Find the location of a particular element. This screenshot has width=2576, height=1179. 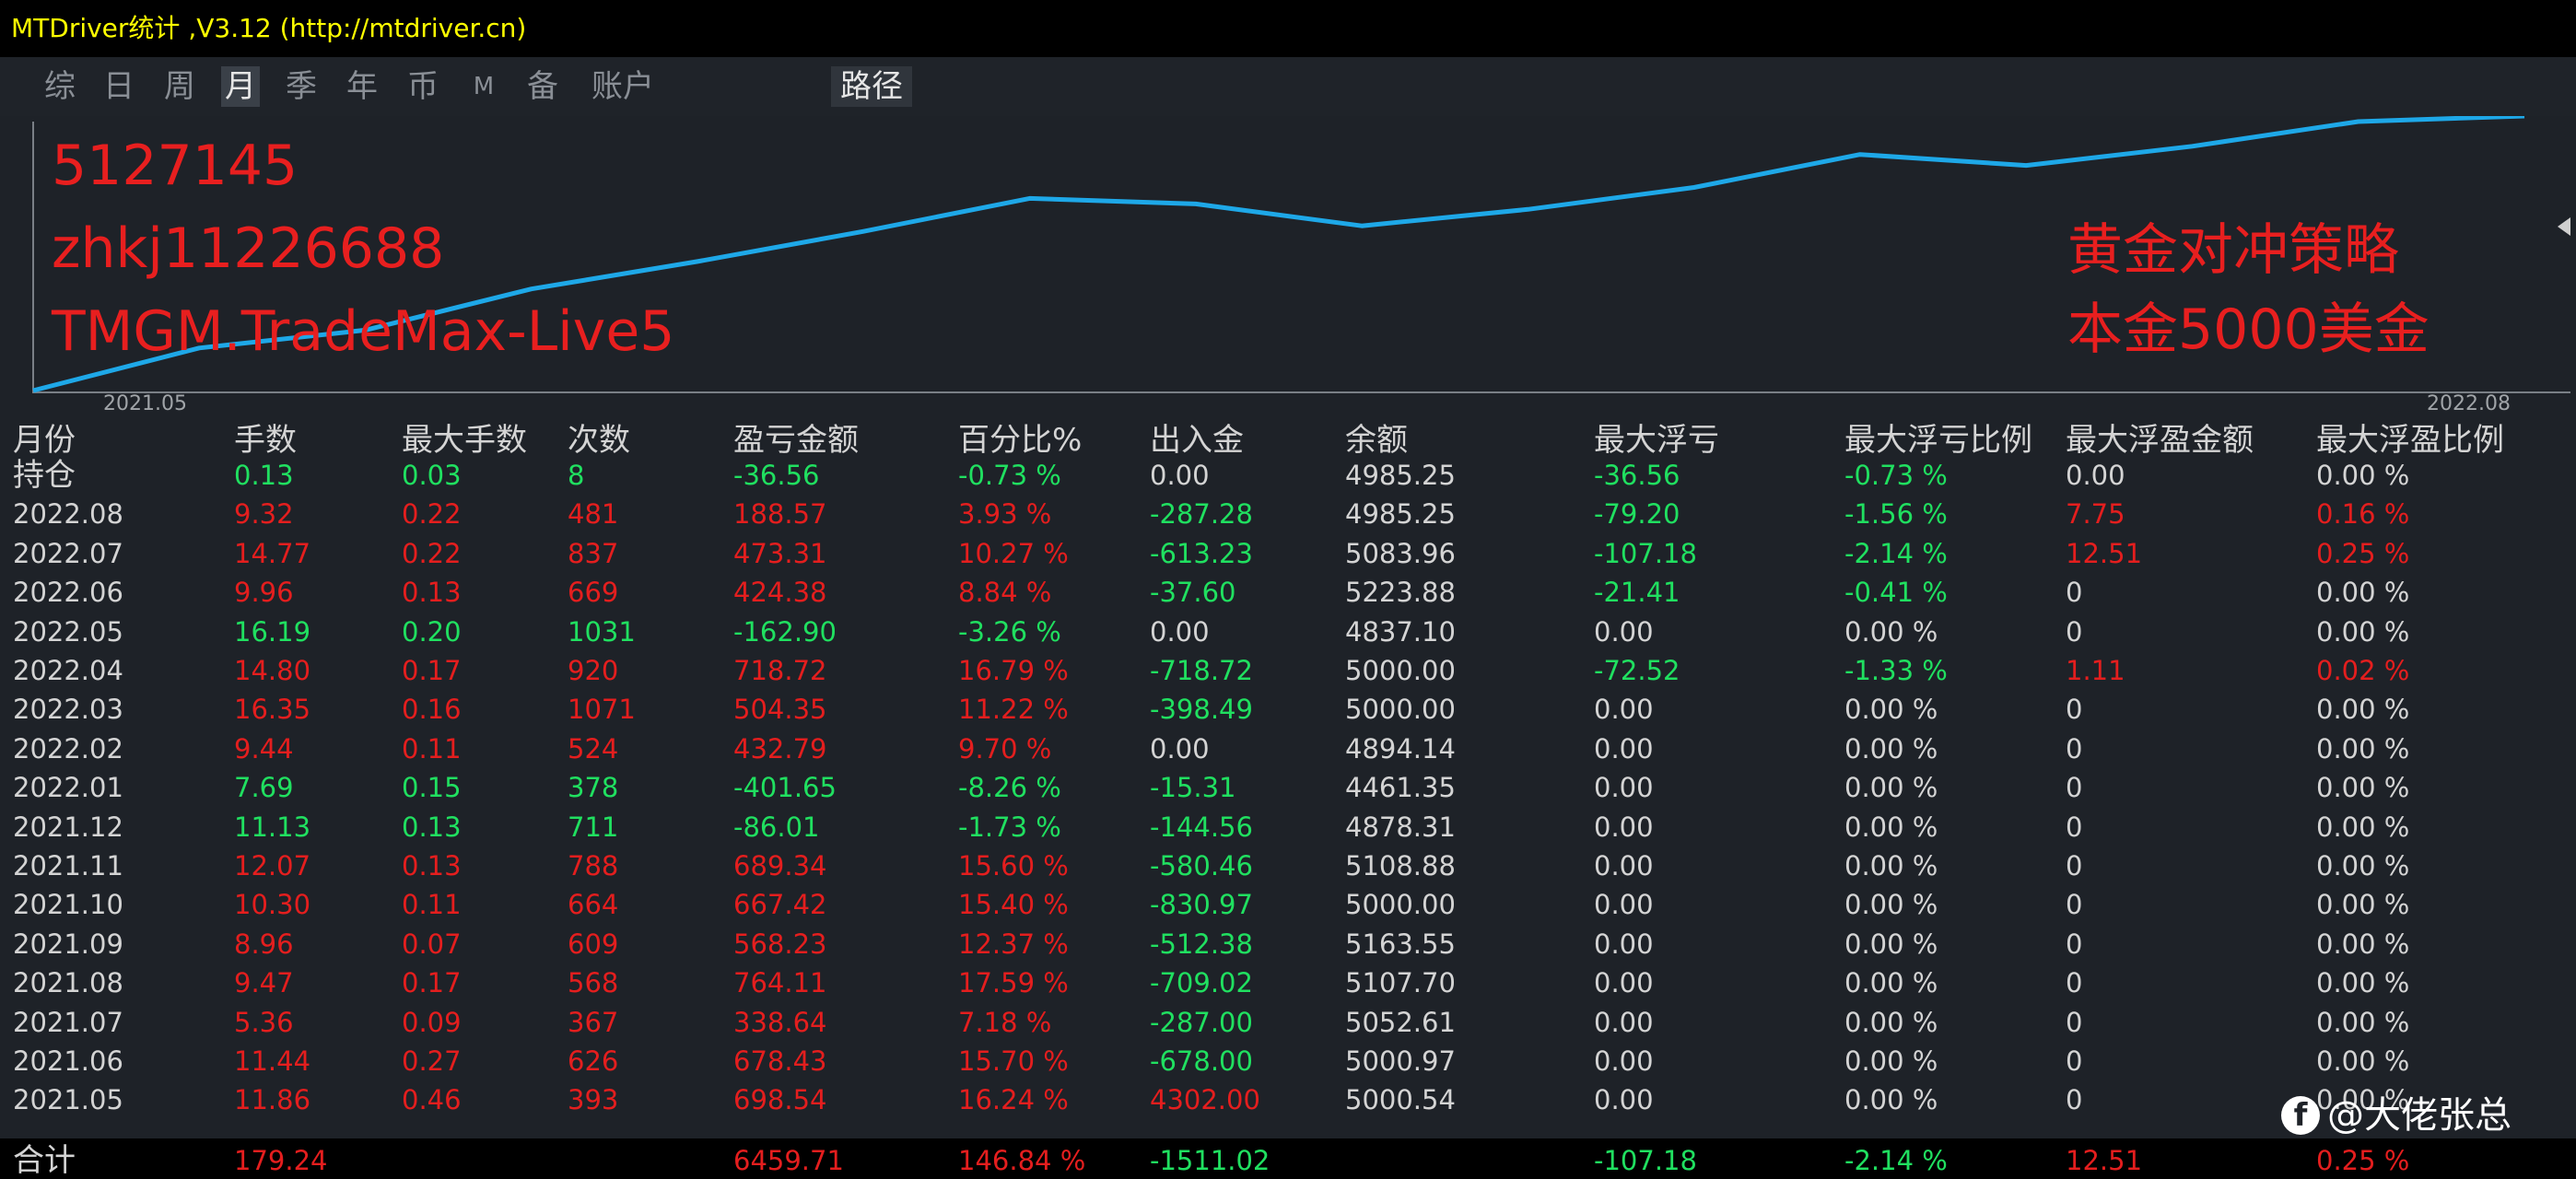

cell-max-lots: 0.15 is located at coordinates (432, 788).